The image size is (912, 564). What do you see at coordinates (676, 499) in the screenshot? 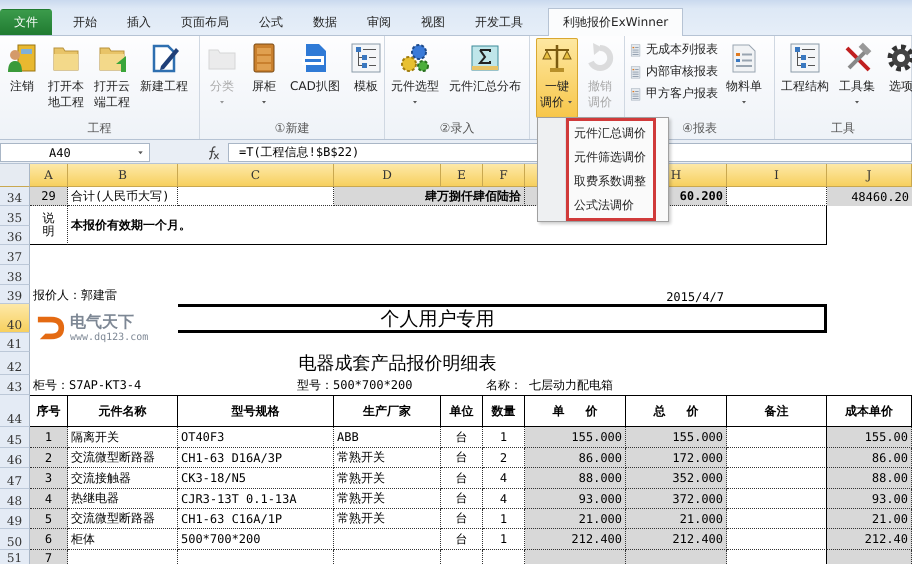
I see `table-cell: 372.000` at bounding box center [676, 499].